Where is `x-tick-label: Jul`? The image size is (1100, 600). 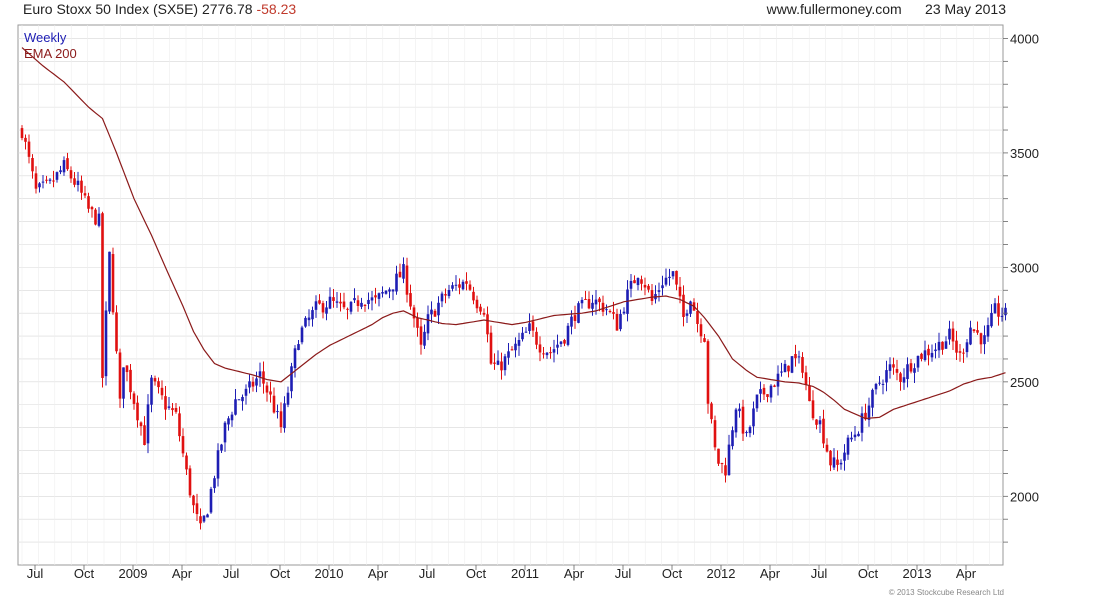
x-tick-label: Jul is located at coordinates (231, 573).